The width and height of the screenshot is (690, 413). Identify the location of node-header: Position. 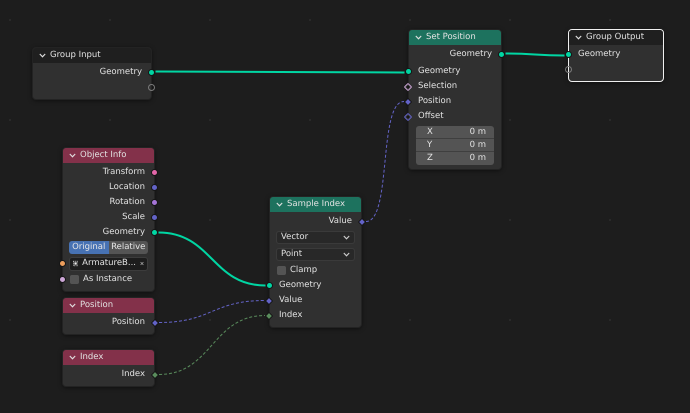
(108, 305).